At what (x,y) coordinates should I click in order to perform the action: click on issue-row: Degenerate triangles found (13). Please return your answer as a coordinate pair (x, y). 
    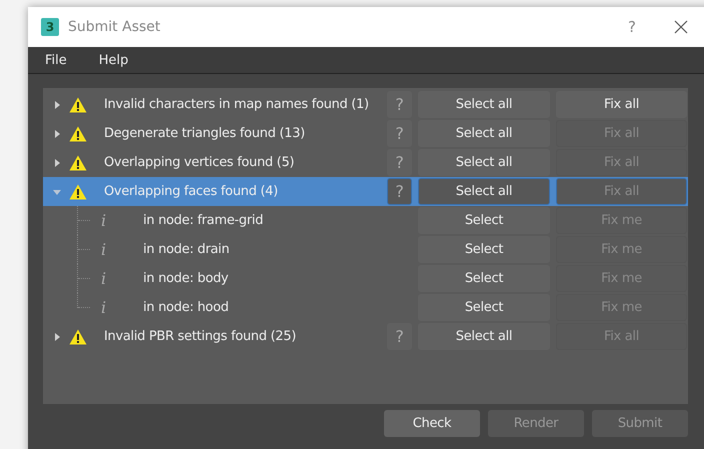
    Looking at the image, I should click on (215, 133).